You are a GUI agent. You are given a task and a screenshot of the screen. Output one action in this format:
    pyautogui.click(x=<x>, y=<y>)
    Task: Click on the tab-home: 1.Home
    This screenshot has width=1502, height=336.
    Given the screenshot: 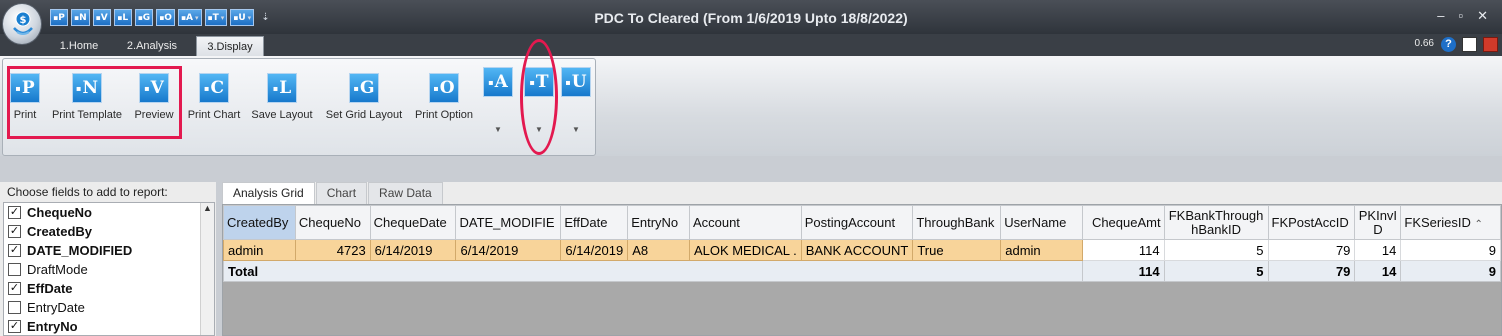 What is the action you would take?
    pyautogui.click(x=79, y=46)
    